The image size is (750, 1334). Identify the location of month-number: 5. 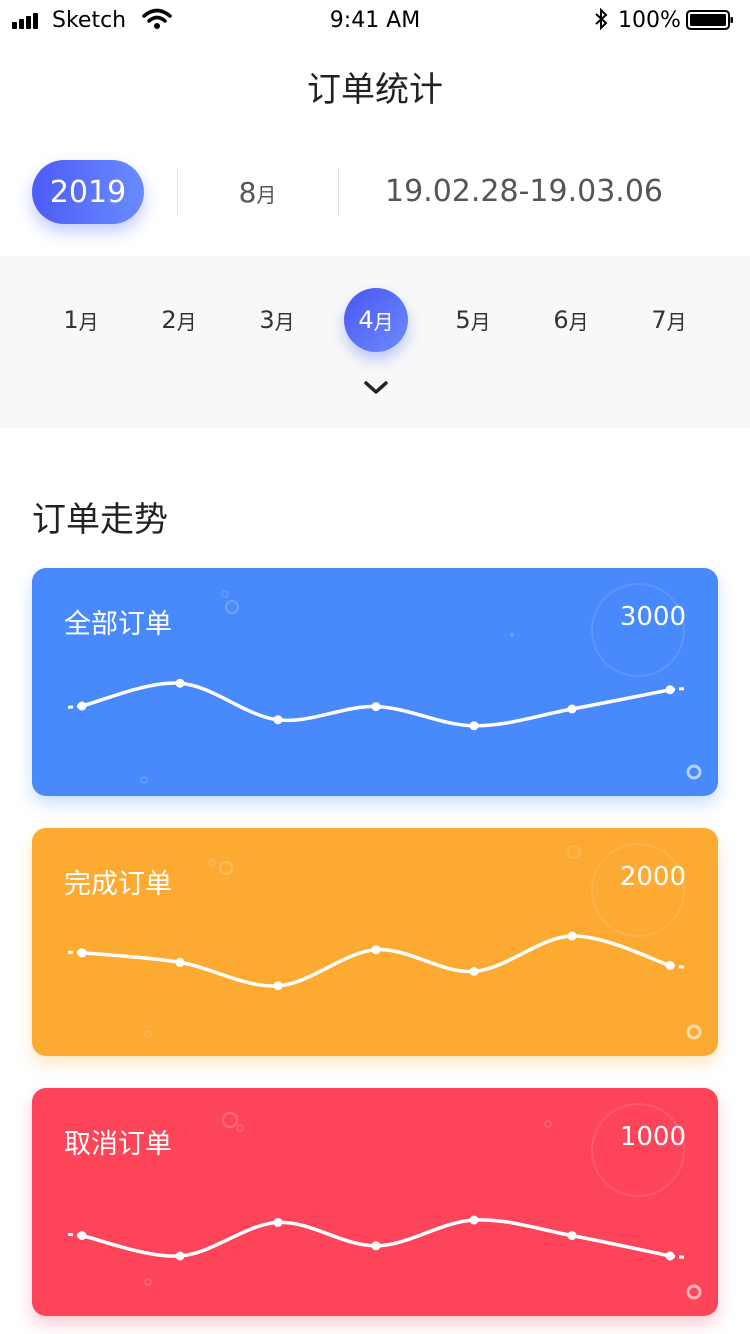
(463, 320).